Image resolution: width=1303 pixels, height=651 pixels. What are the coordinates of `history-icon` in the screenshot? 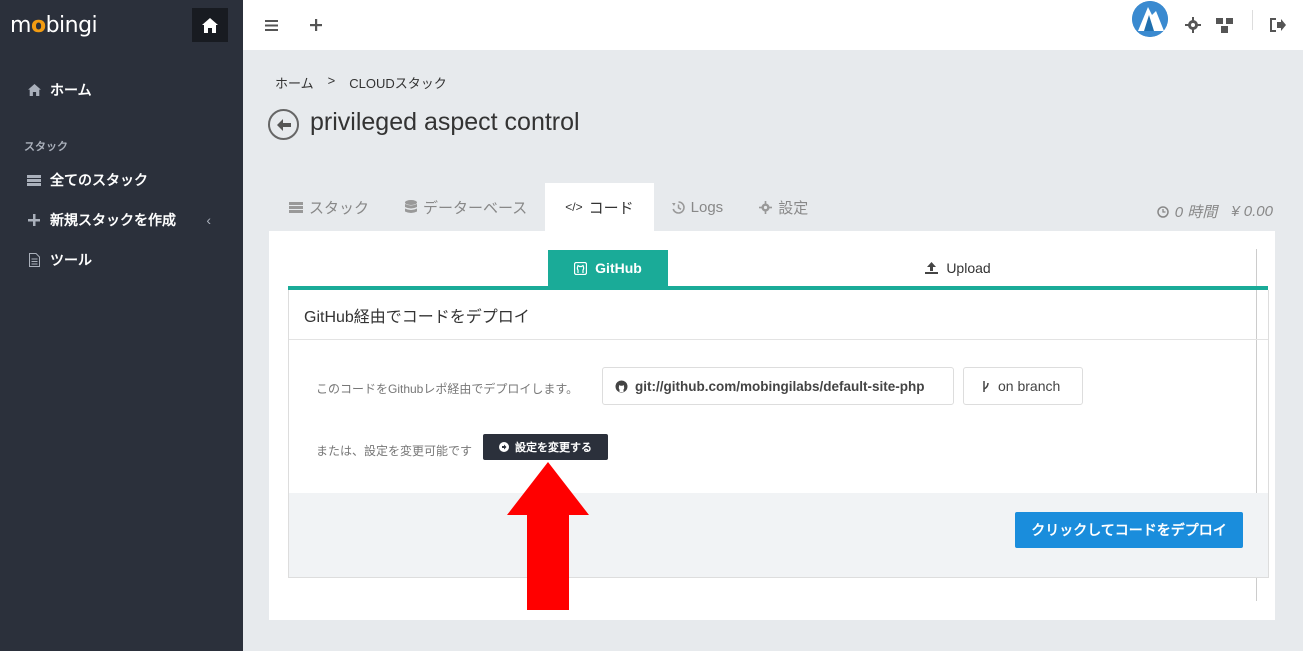 It's located at (678, 207).